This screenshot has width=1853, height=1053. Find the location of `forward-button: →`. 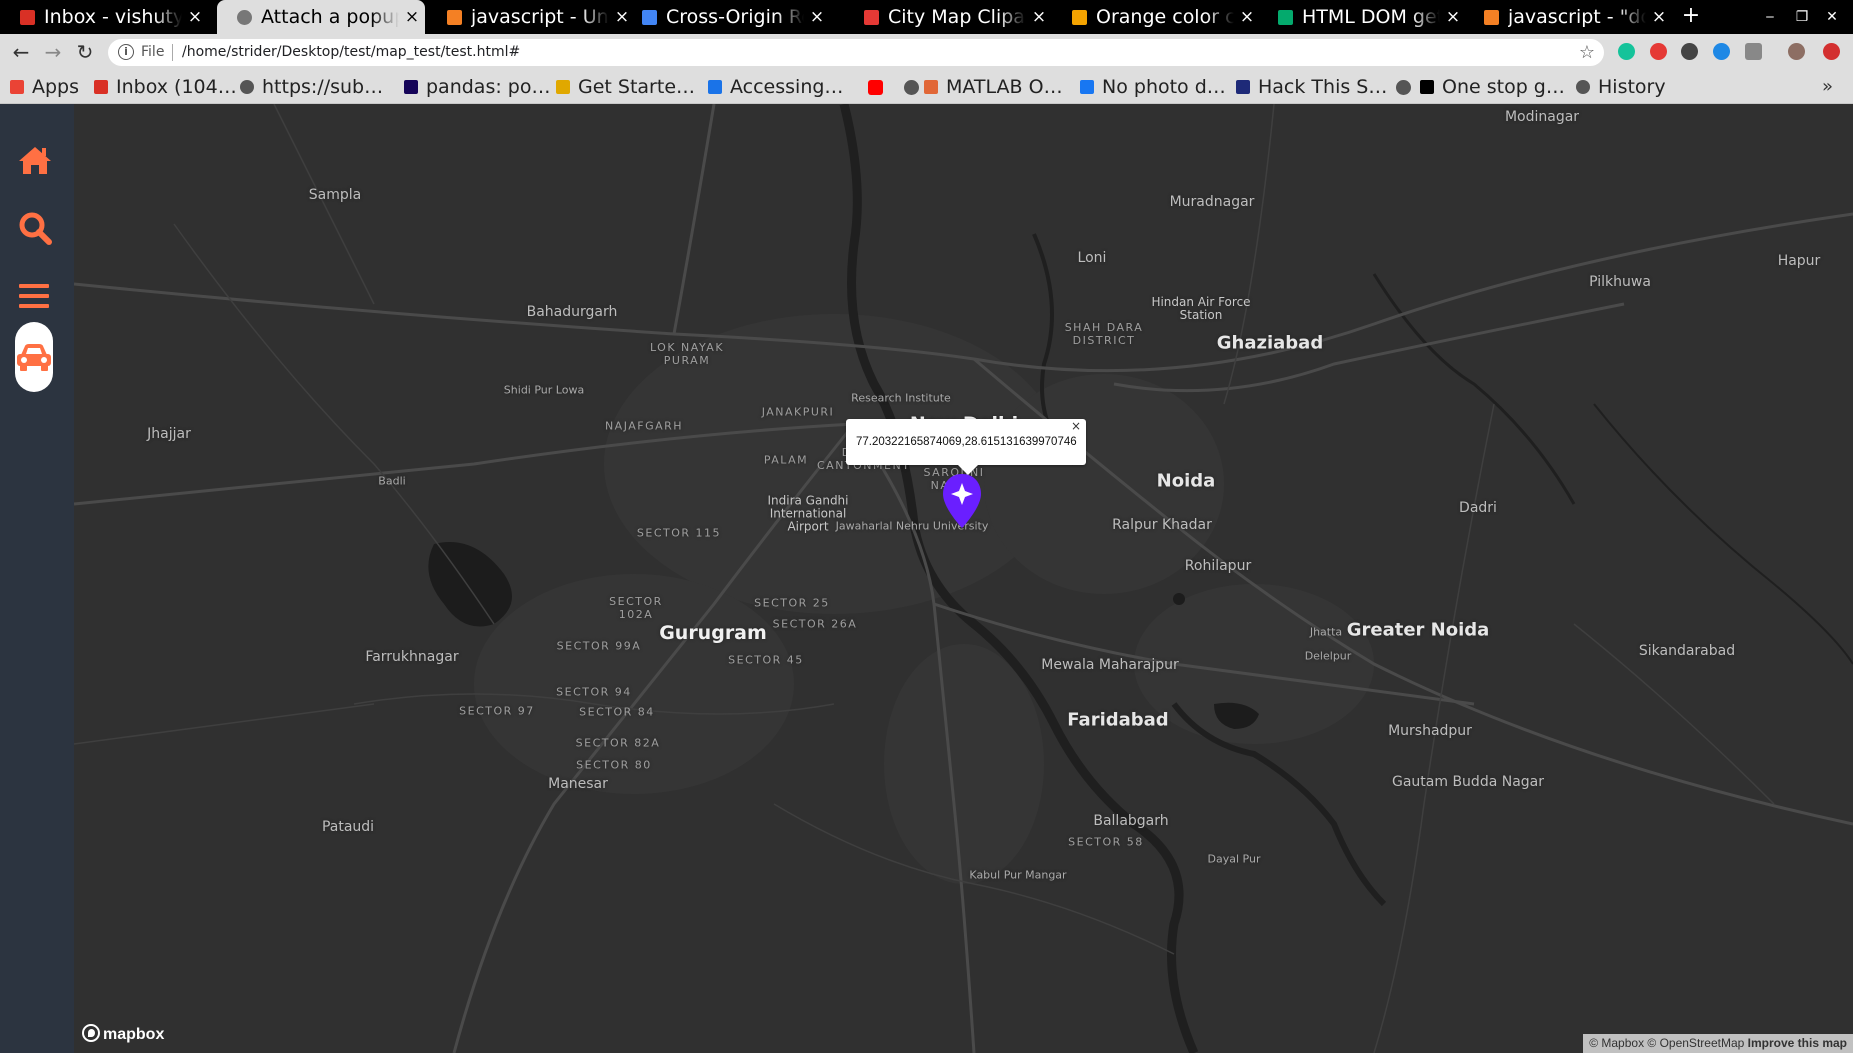

forward-button: → is located at coordinates (53, 52).